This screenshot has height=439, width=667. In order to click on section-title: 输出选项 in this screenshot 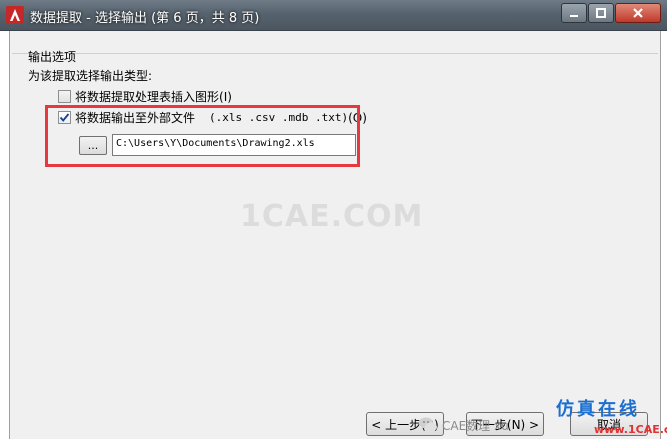, I will do `click(52, 57)`.